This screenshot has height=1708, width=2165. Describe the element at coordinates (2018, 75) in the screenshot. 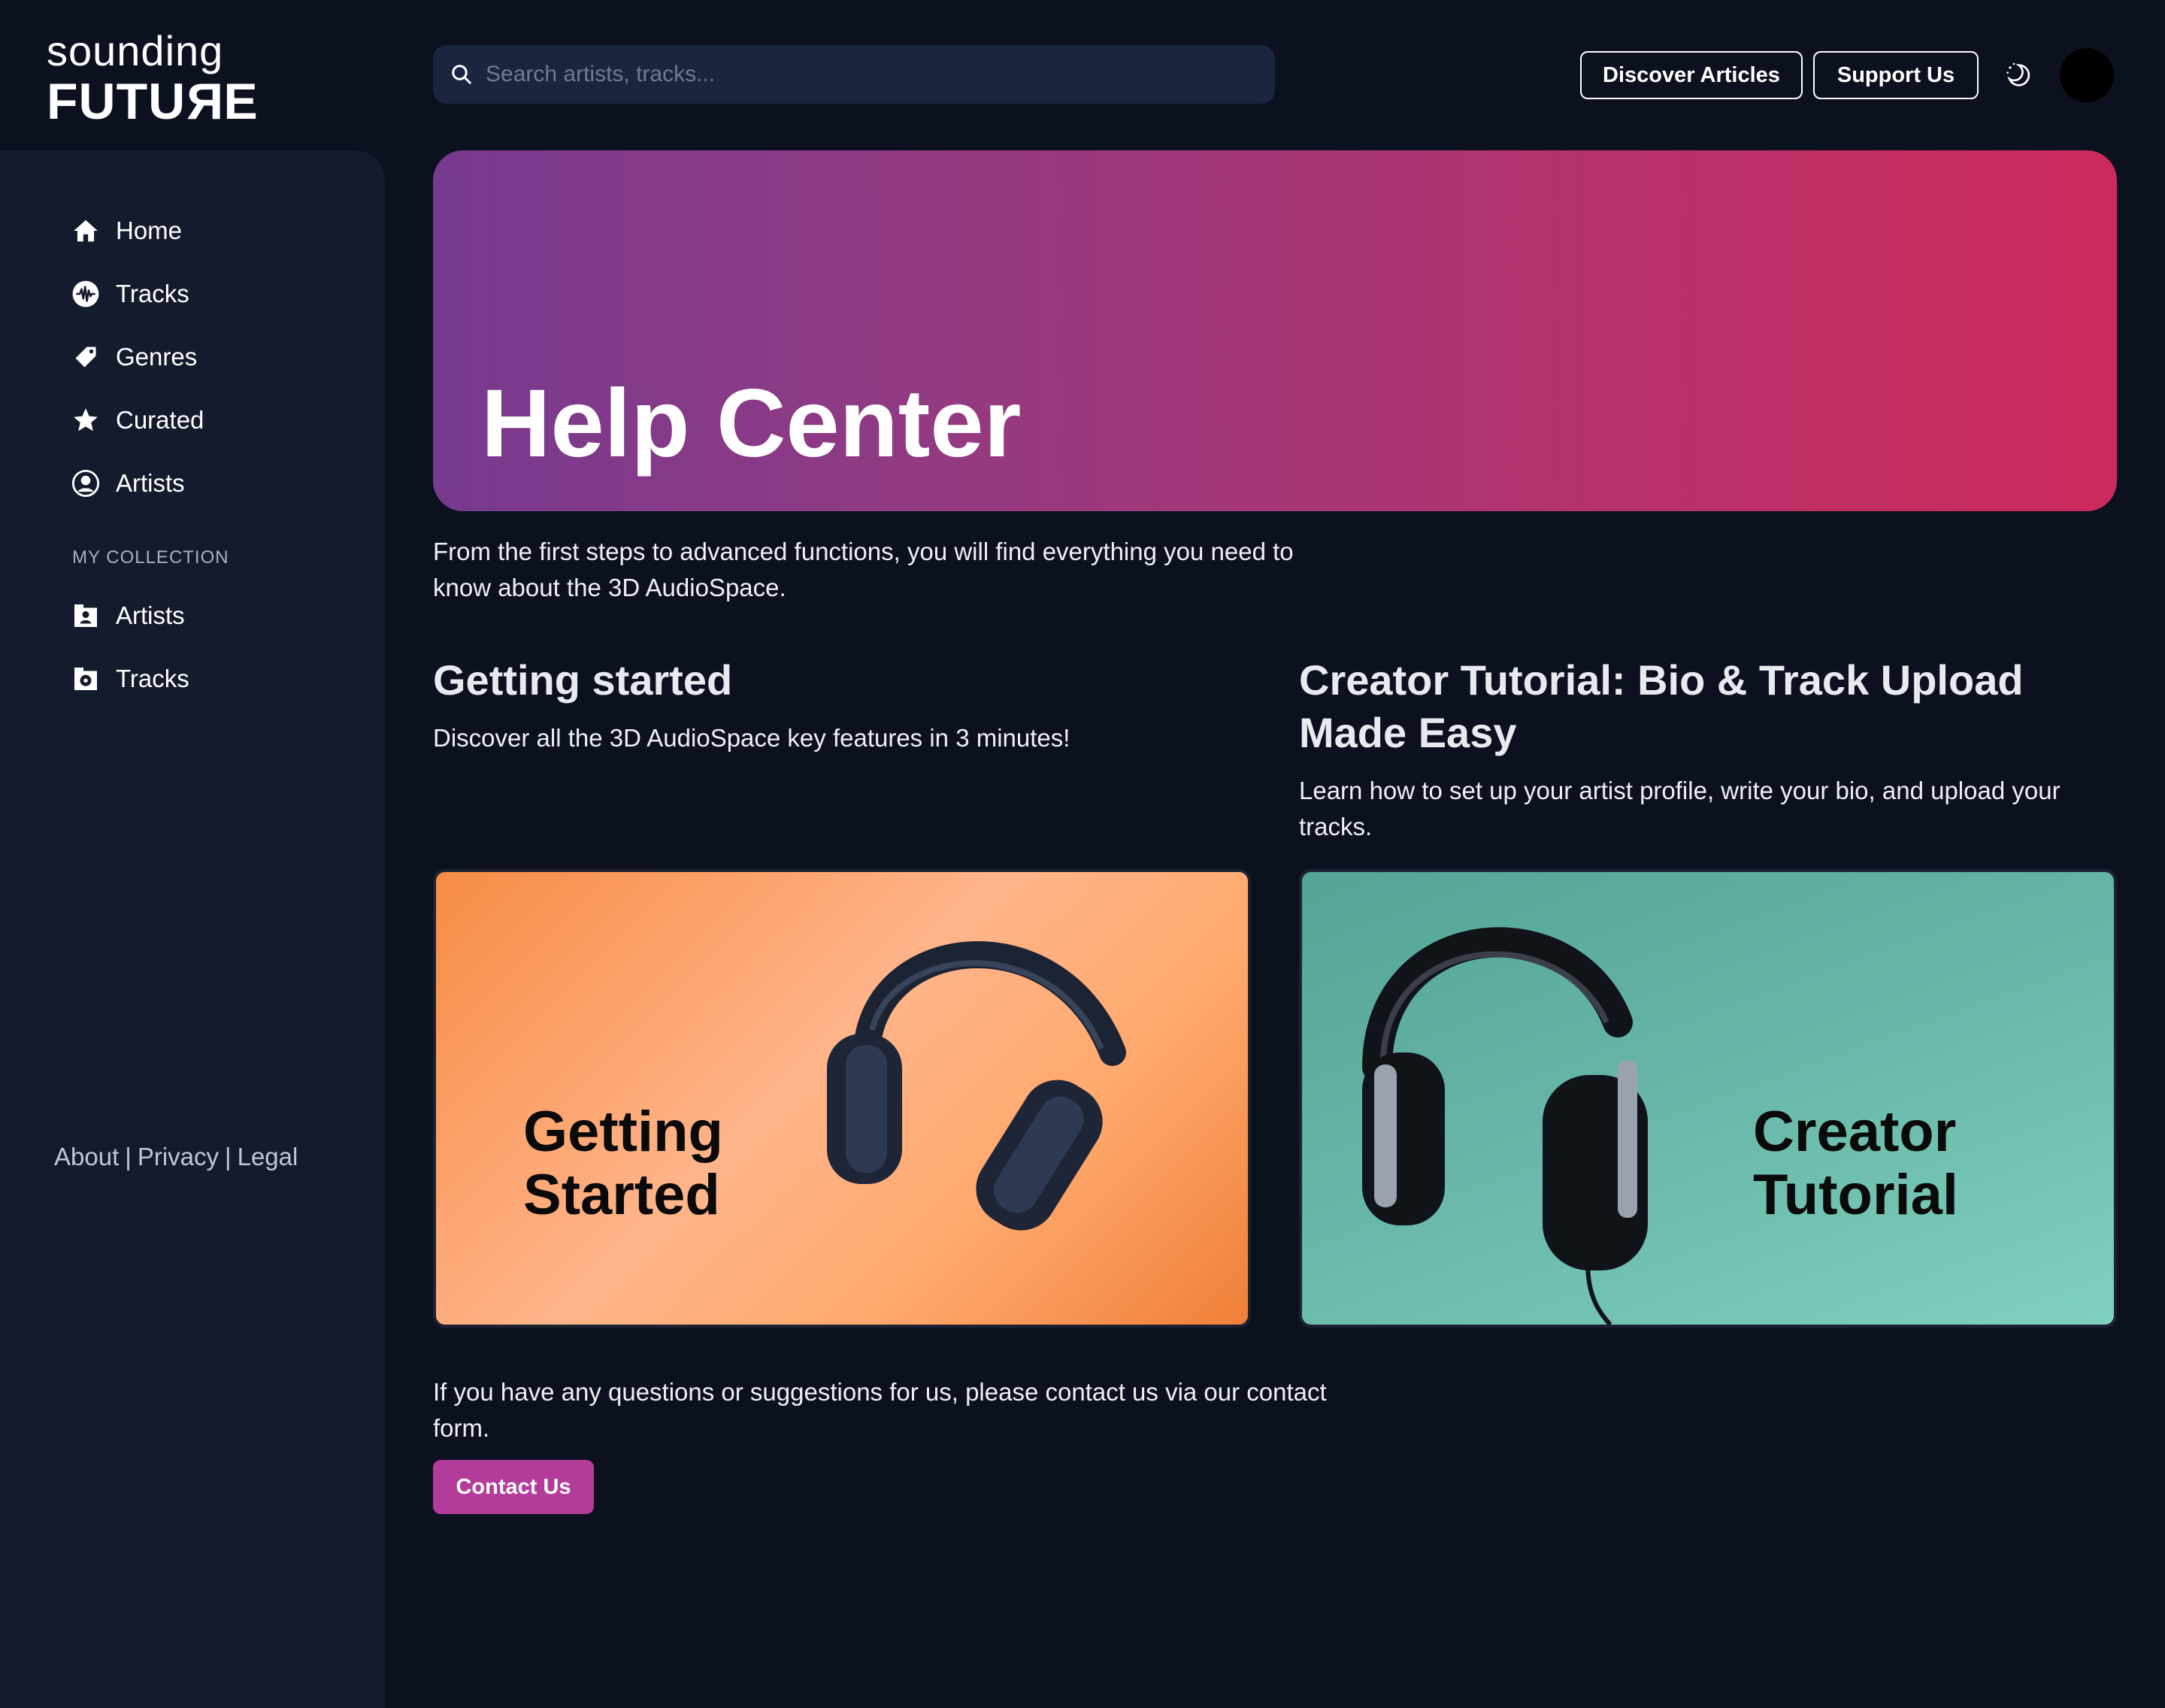

I see `theme-toggle-moon-icon` at that location.